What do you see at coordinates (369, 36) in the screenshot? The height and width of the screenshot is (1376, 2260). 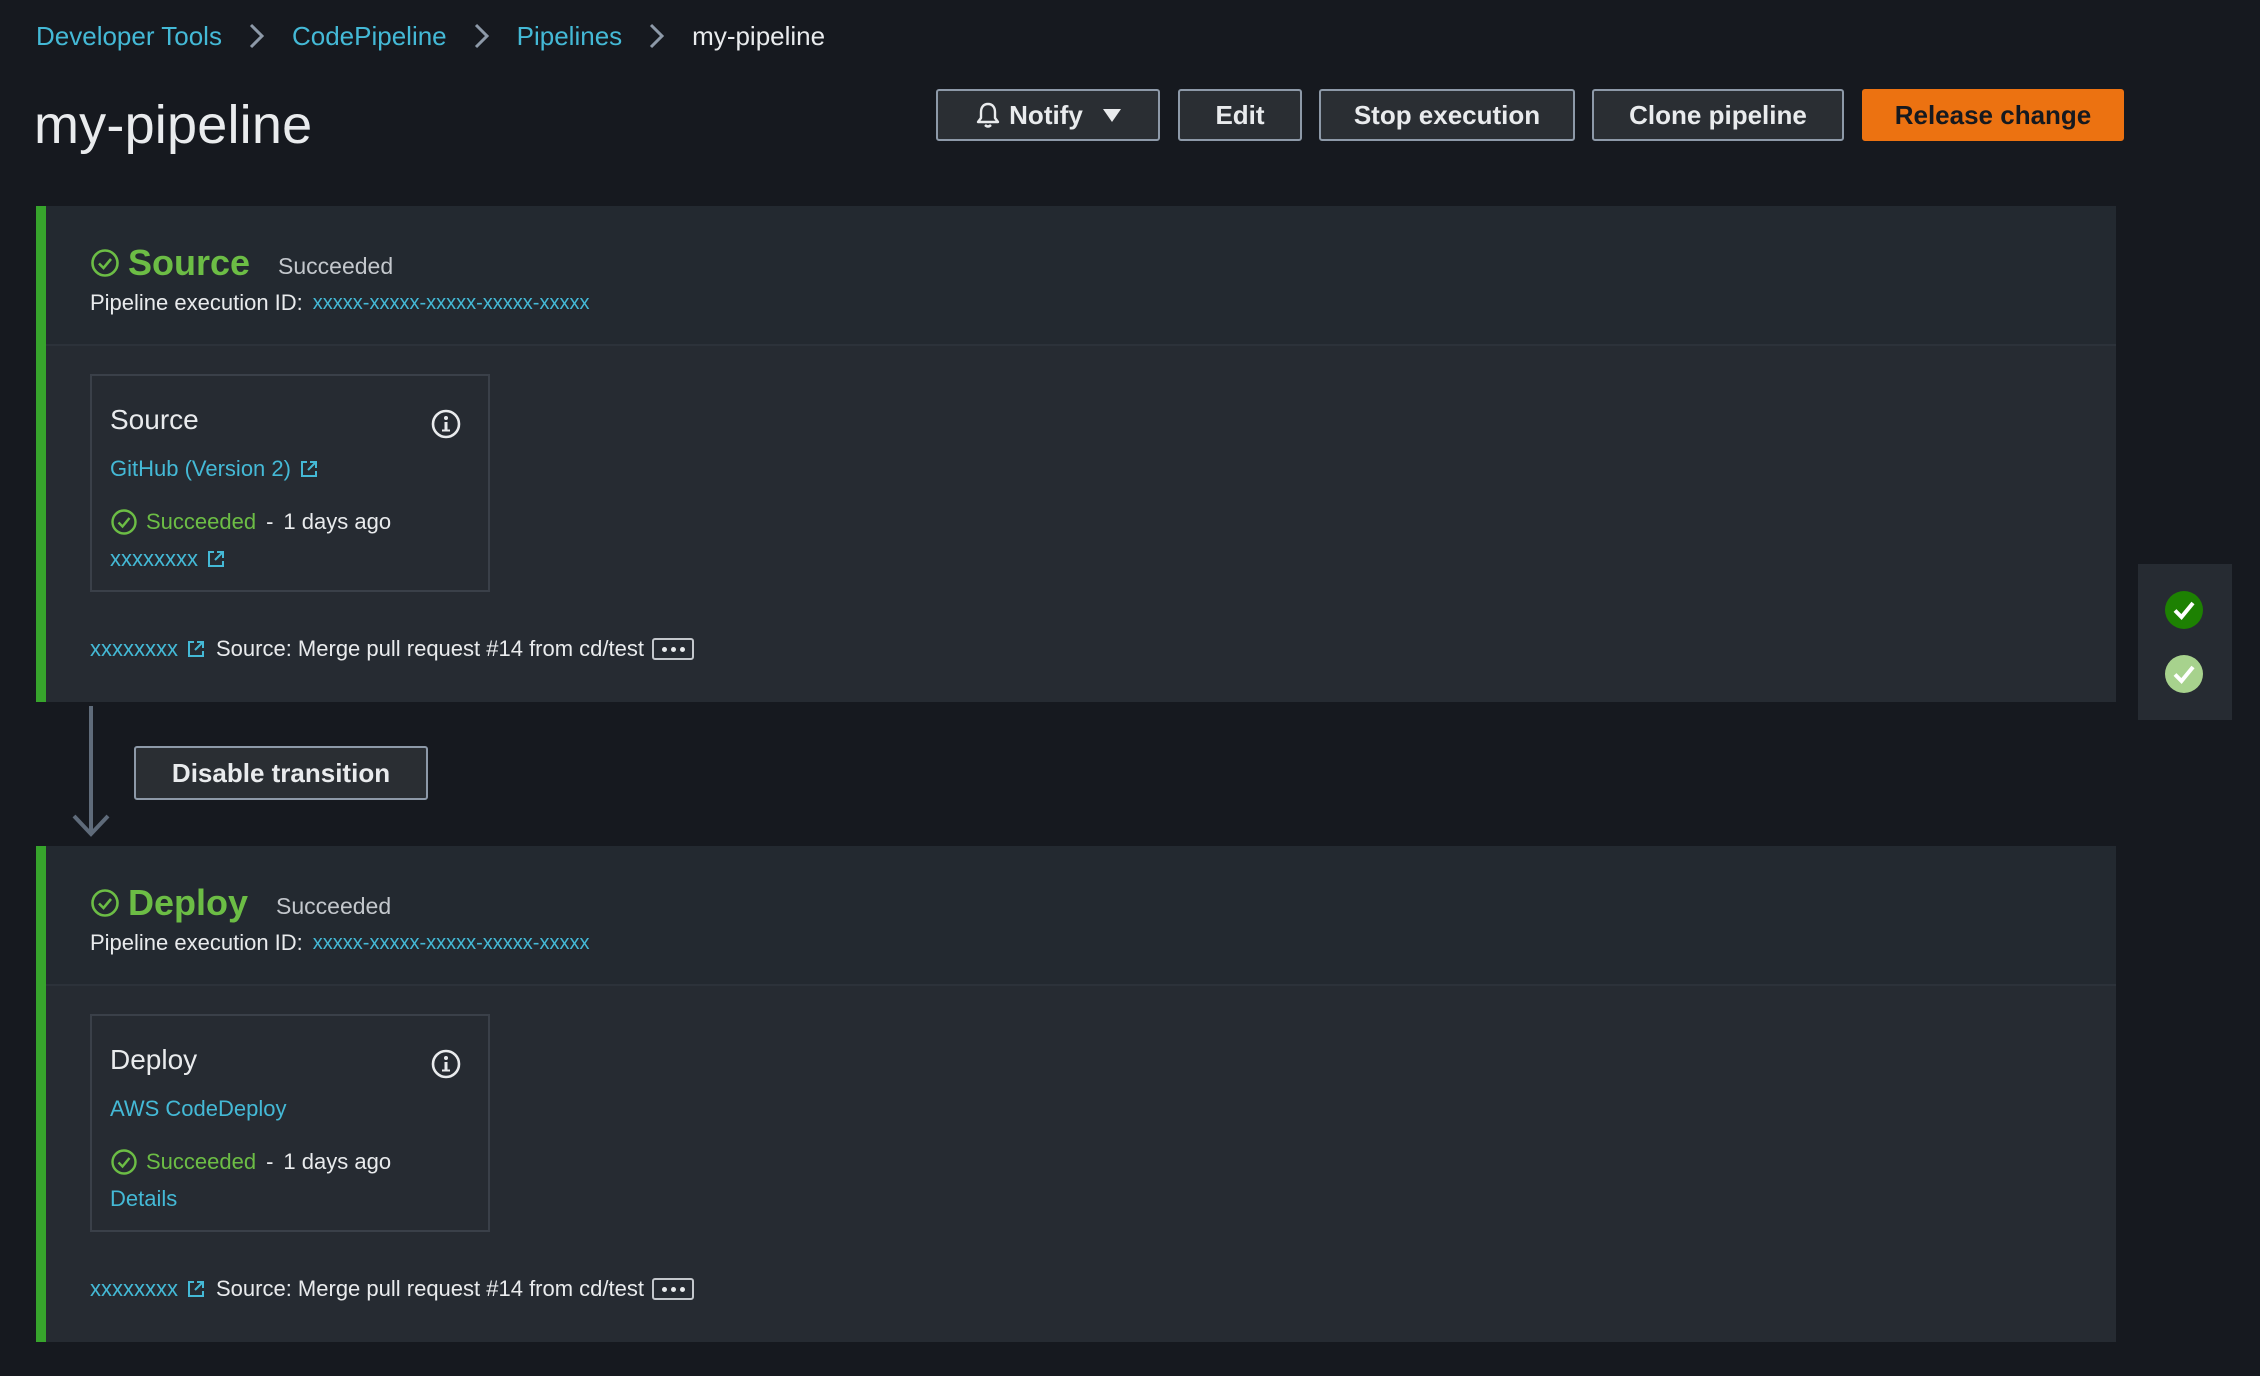 I see `breadcrumb-codepipeline: CodePipeline` at bounding box center [369, 36].